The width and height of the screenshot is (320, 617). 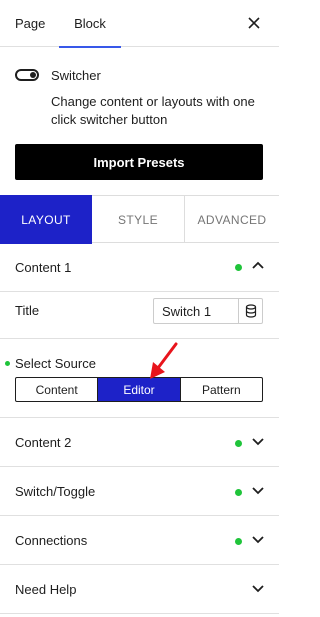 What do you see at coordinates (27, 310) in the screenshot?
I see `title-label: Title` at bounding box center [27, 310].